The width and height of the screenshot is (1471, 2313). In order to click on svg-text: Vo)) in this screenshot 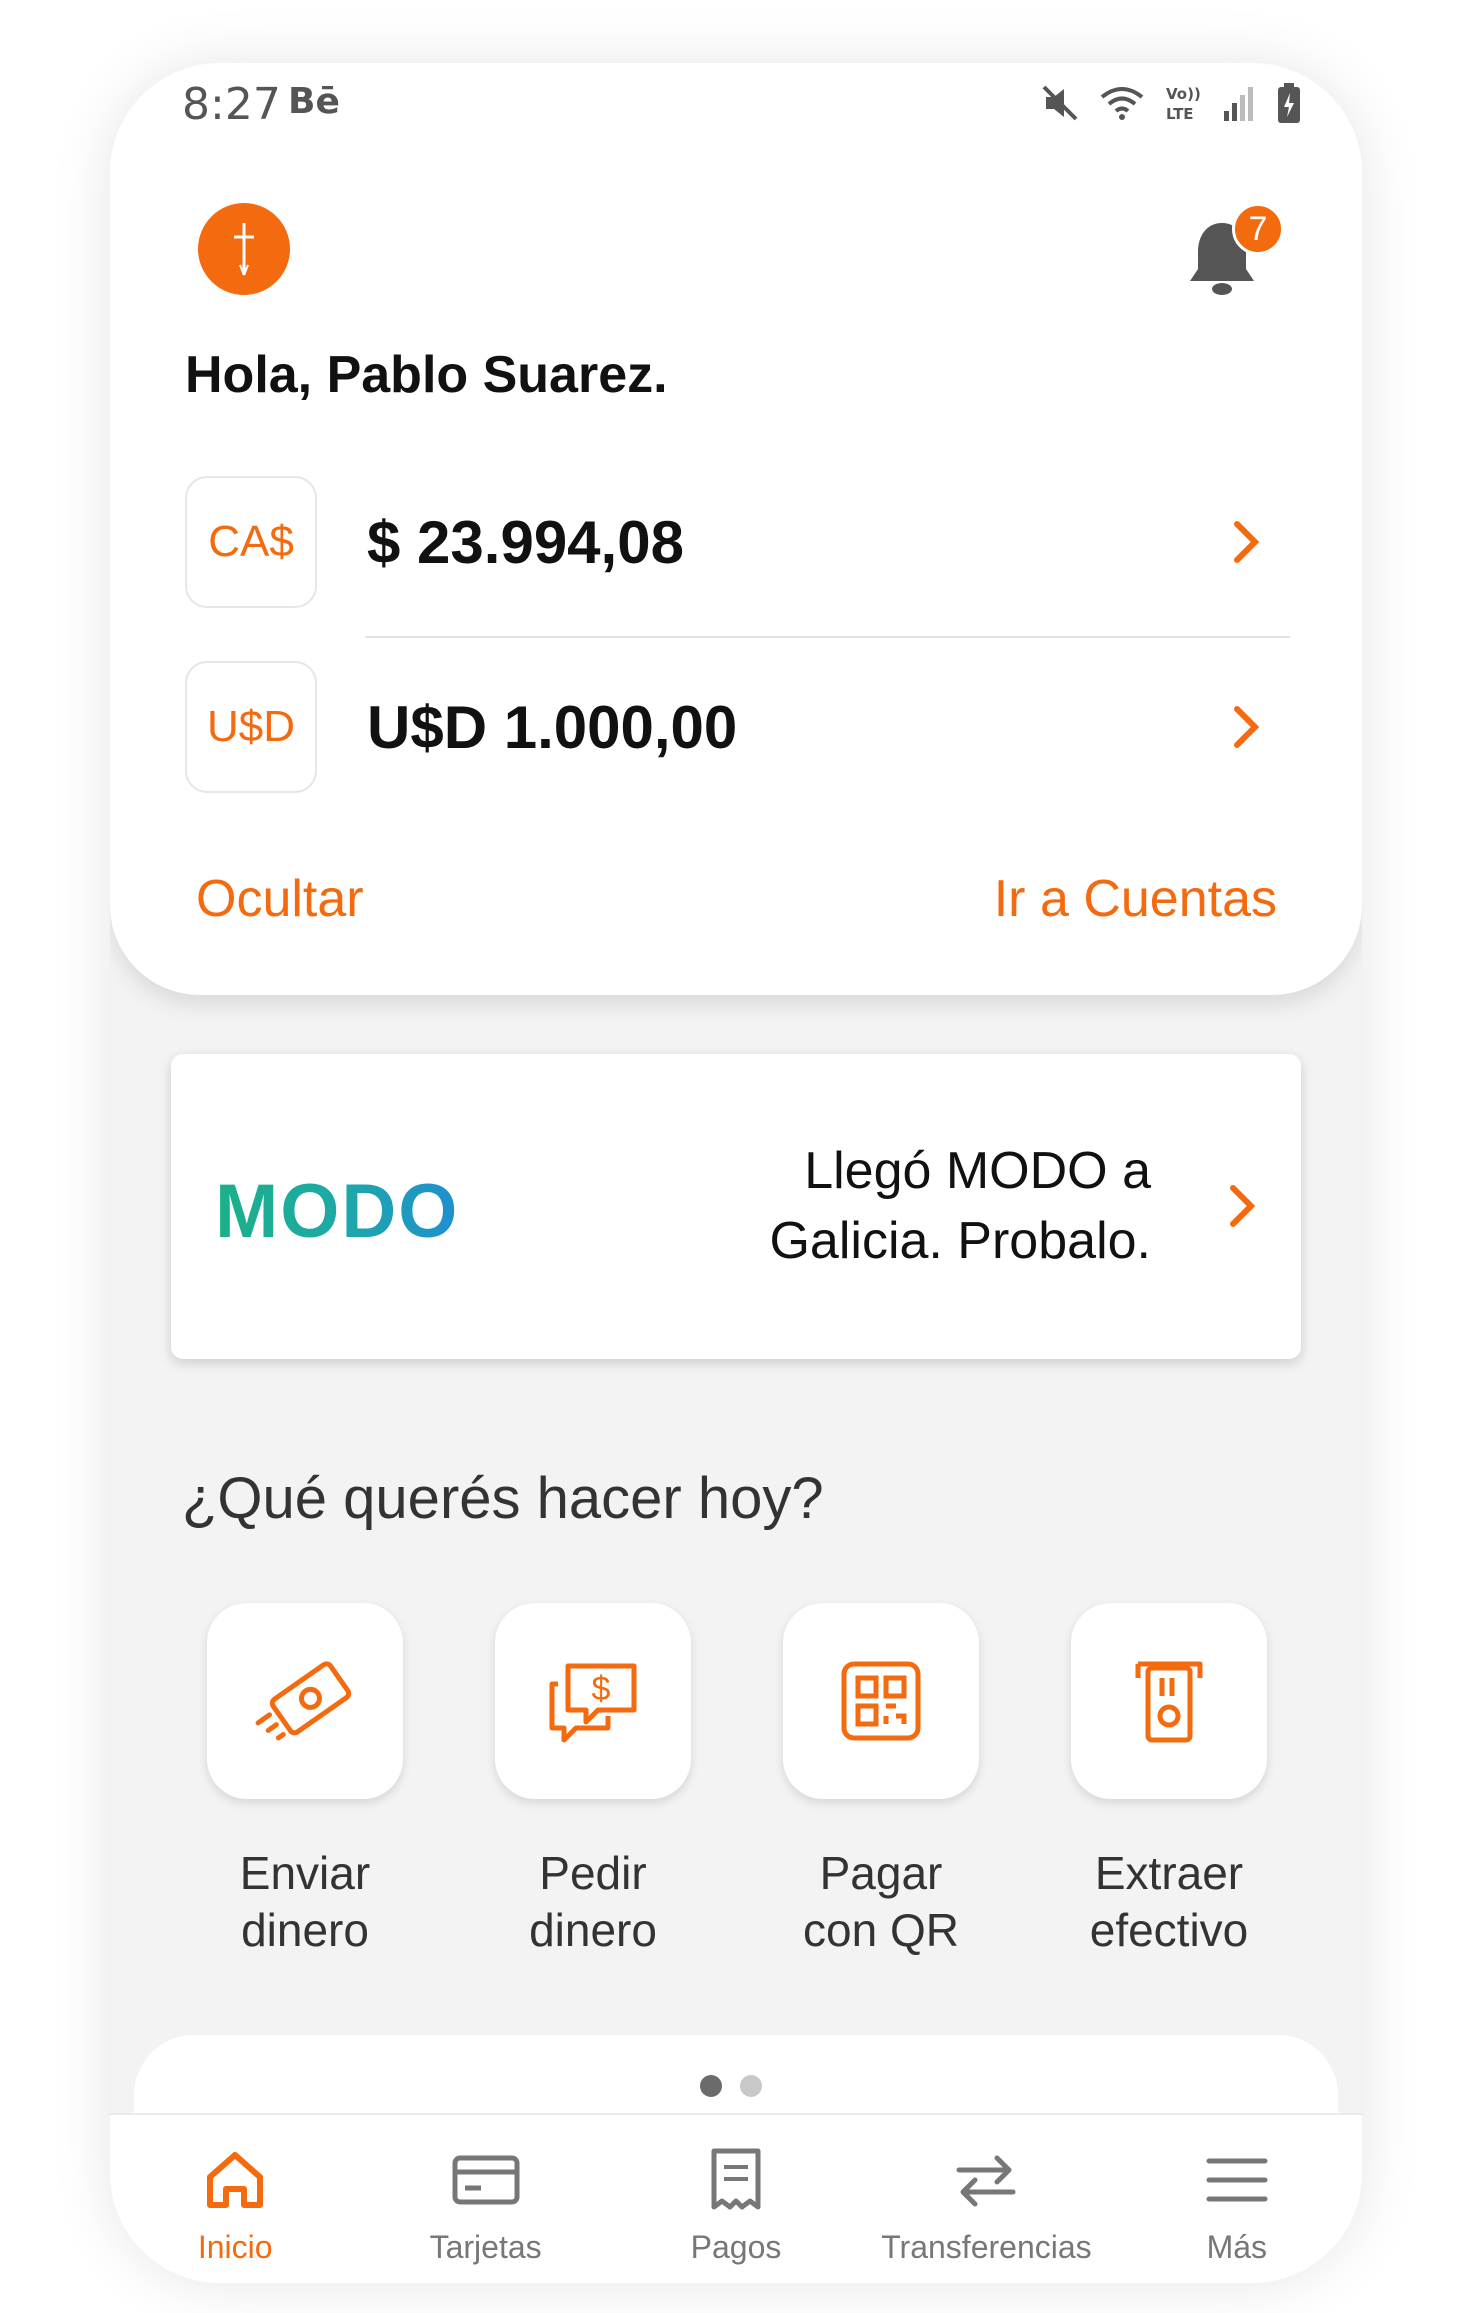, I will do `click(1183, 94)`.